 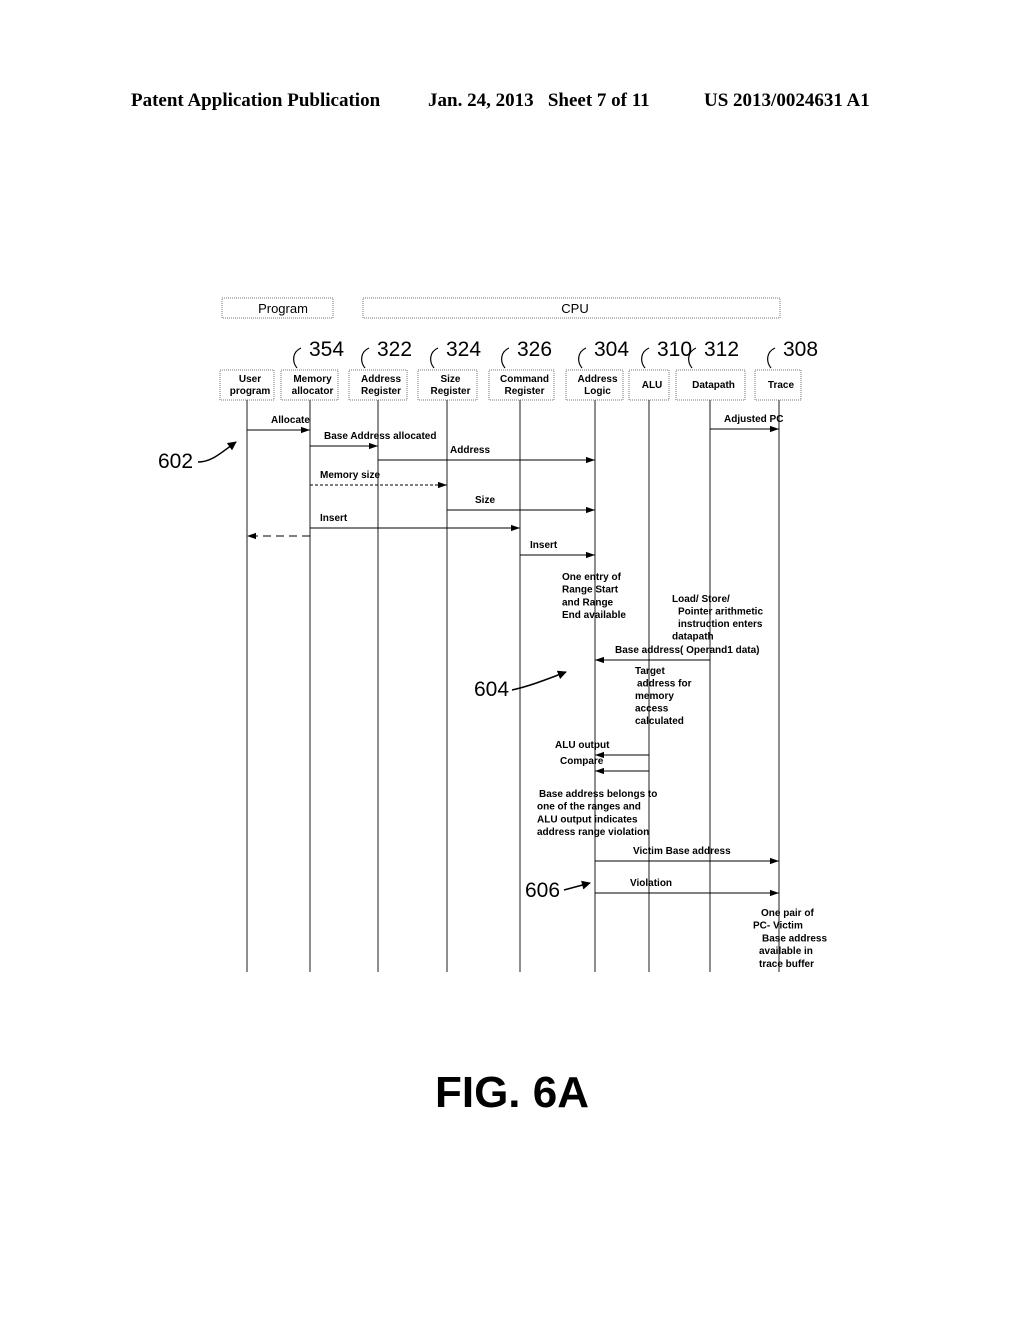 What do you see at coordinates (781, 385) in the screenshot?
I see `participant-label: Trace` at bounding box center [781, 385].